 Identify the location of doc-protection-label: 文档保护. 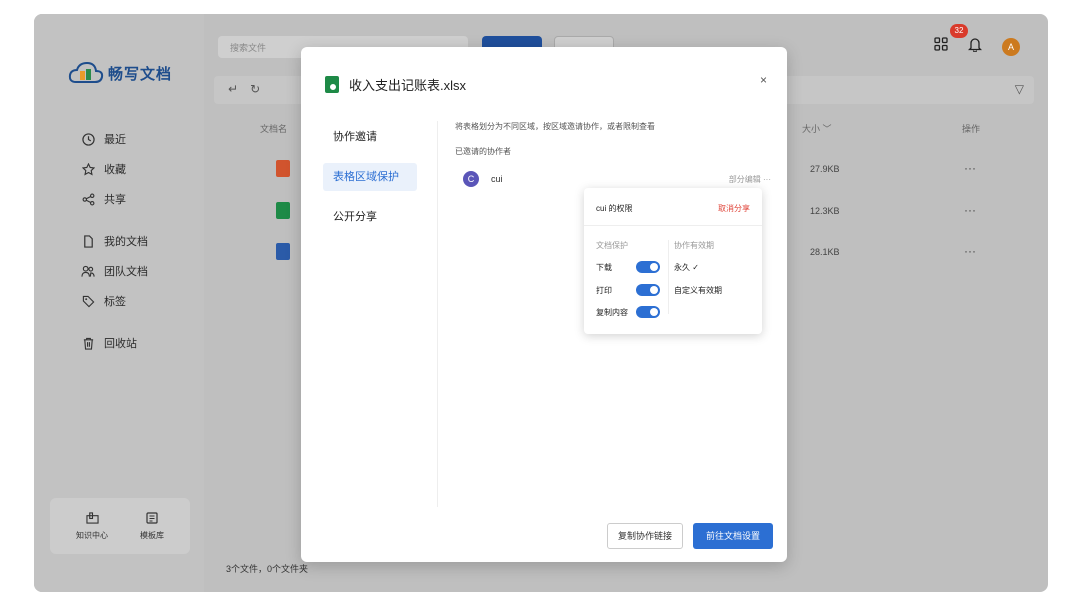
(612, 245).